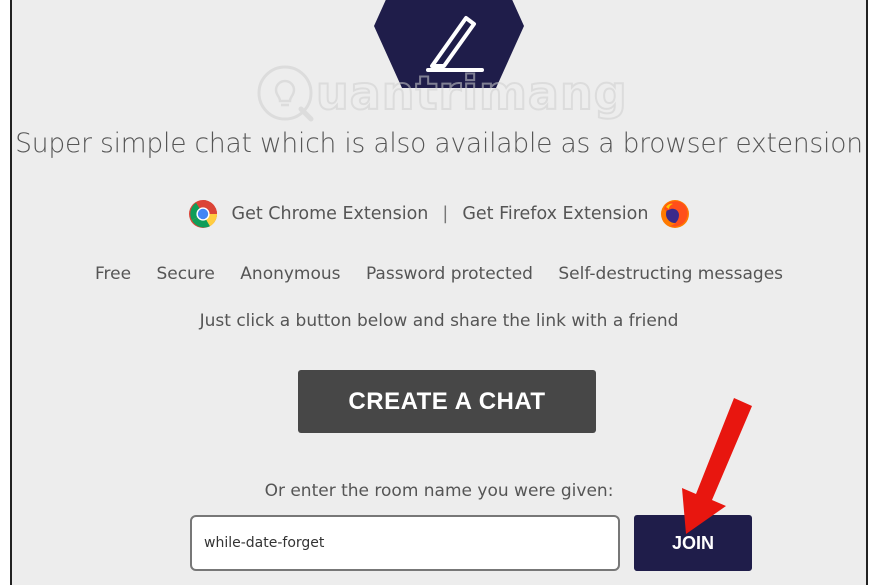  What do you see at coordinates (203, 214) in the screenshot?
I see `chrome-icon` at bounding box center [203, 214].